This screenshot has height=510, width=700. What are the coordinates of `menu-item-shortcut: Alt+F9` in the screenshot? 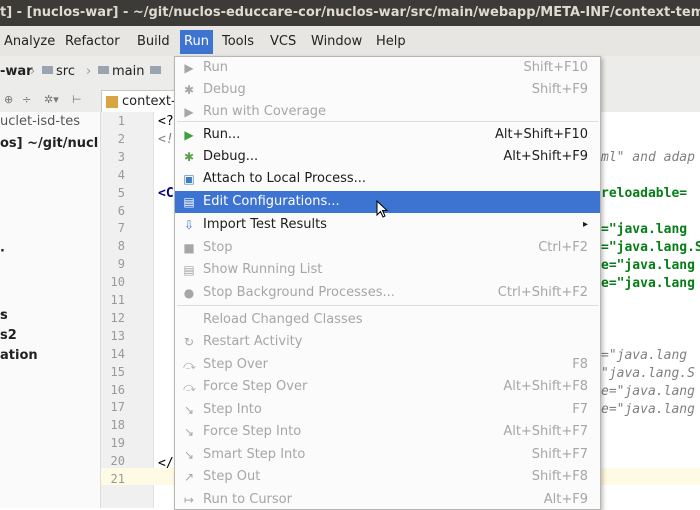 It's located at (565, 499).